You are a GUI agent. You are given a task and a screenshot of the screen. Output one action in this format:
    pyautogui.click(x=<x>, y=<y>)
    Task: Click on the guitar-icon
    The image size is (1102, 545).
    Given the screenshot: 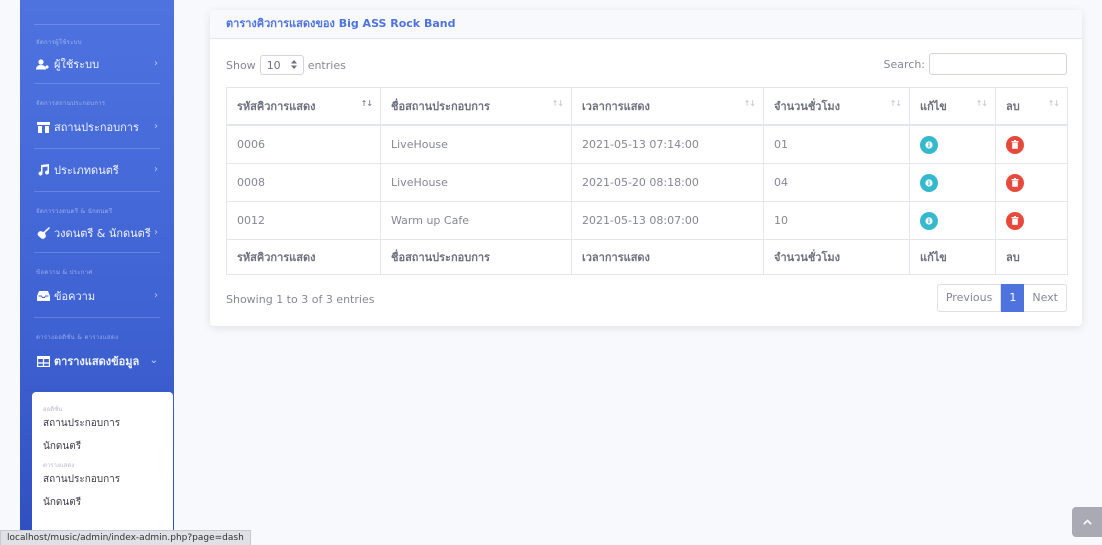 What is the action you would take?
    pyautogui.click(x=43, y=233)
    